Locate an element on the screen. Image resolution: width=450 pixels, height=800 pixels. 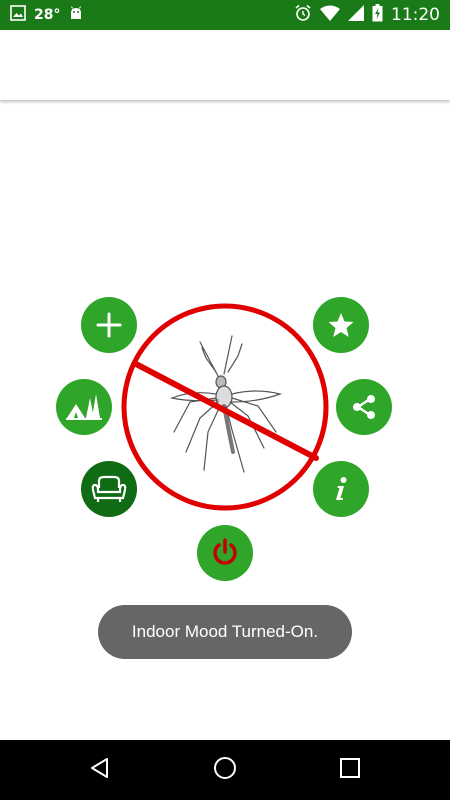
info-icon is located at coordinates (341, 489).